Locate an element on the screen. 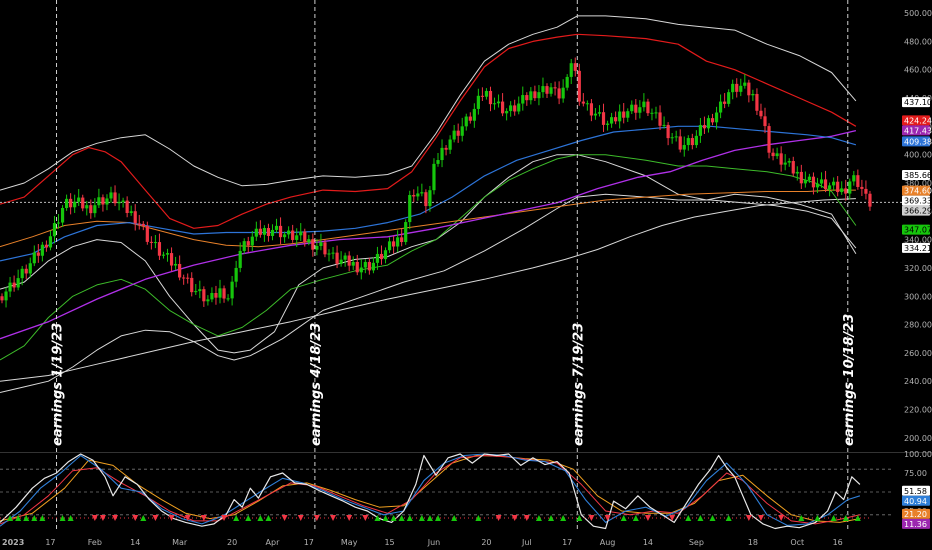 Image resolution: width=932 pixels, height=550 pixels. time-tick-label: 2023 is located at coordinates (13, 542).